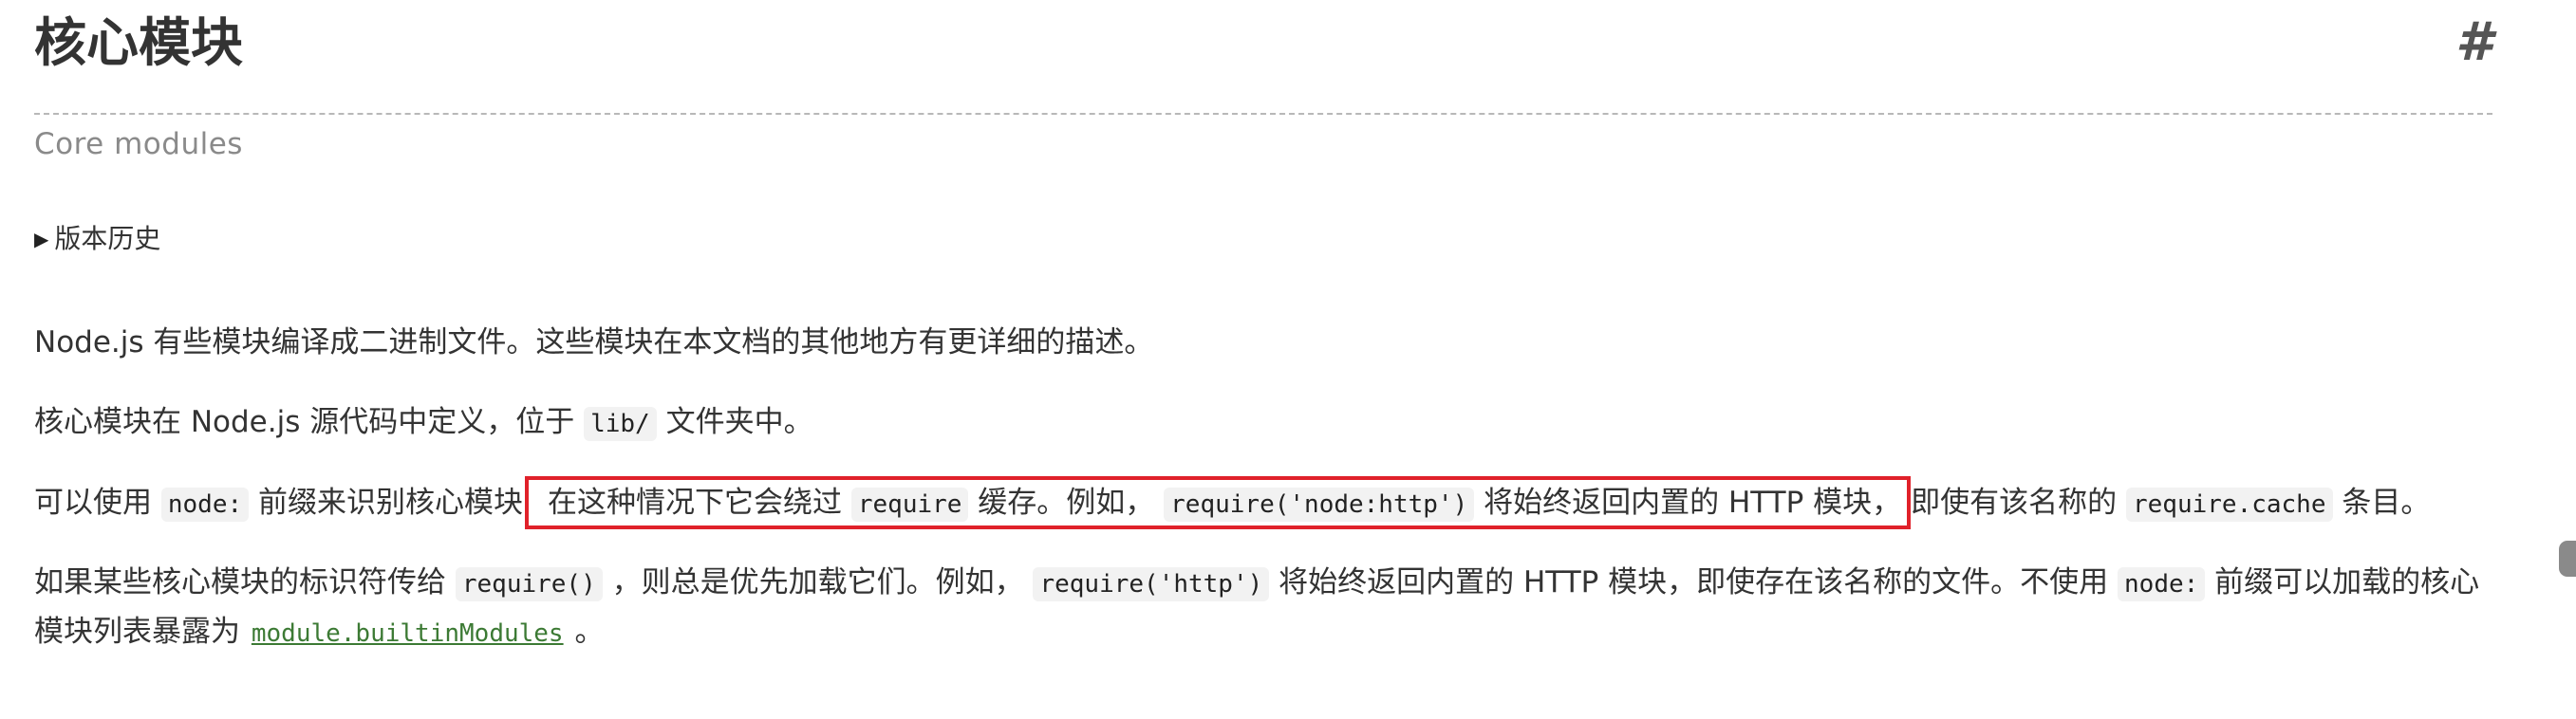  I want to click on p4-text-c: 将始终返回内置的 HTTP 模块，即使存在该名称的文件。不使用, so click(1694, 582).